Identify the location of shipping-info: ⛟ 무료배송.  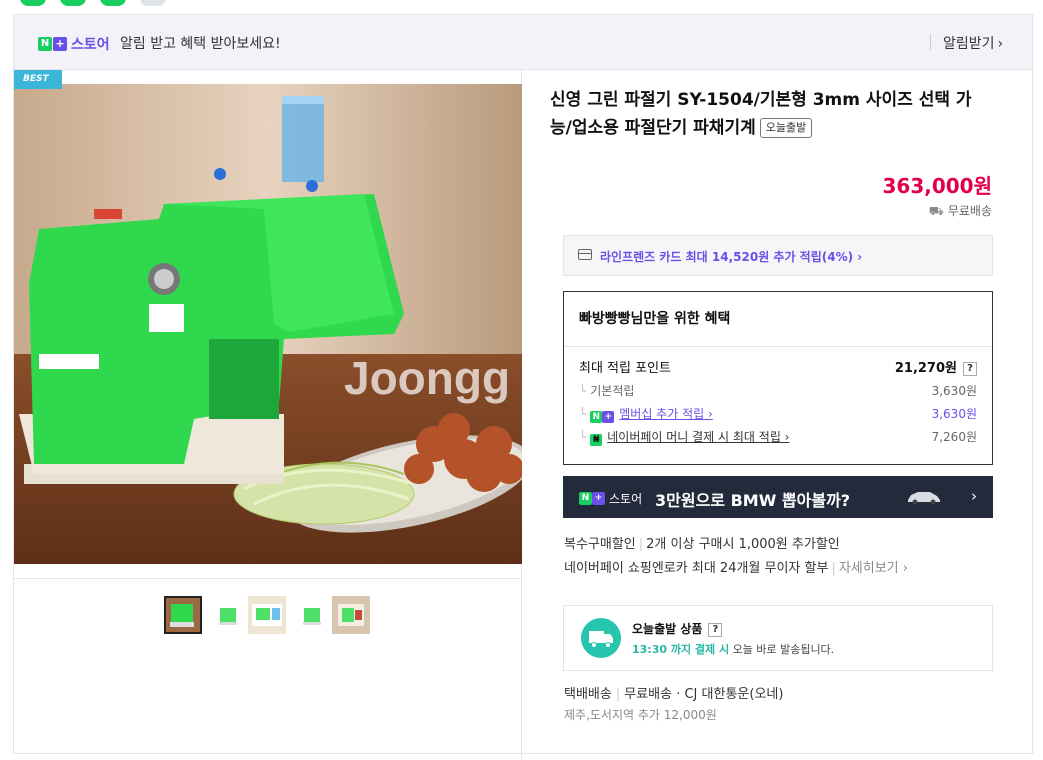
(960, 211).